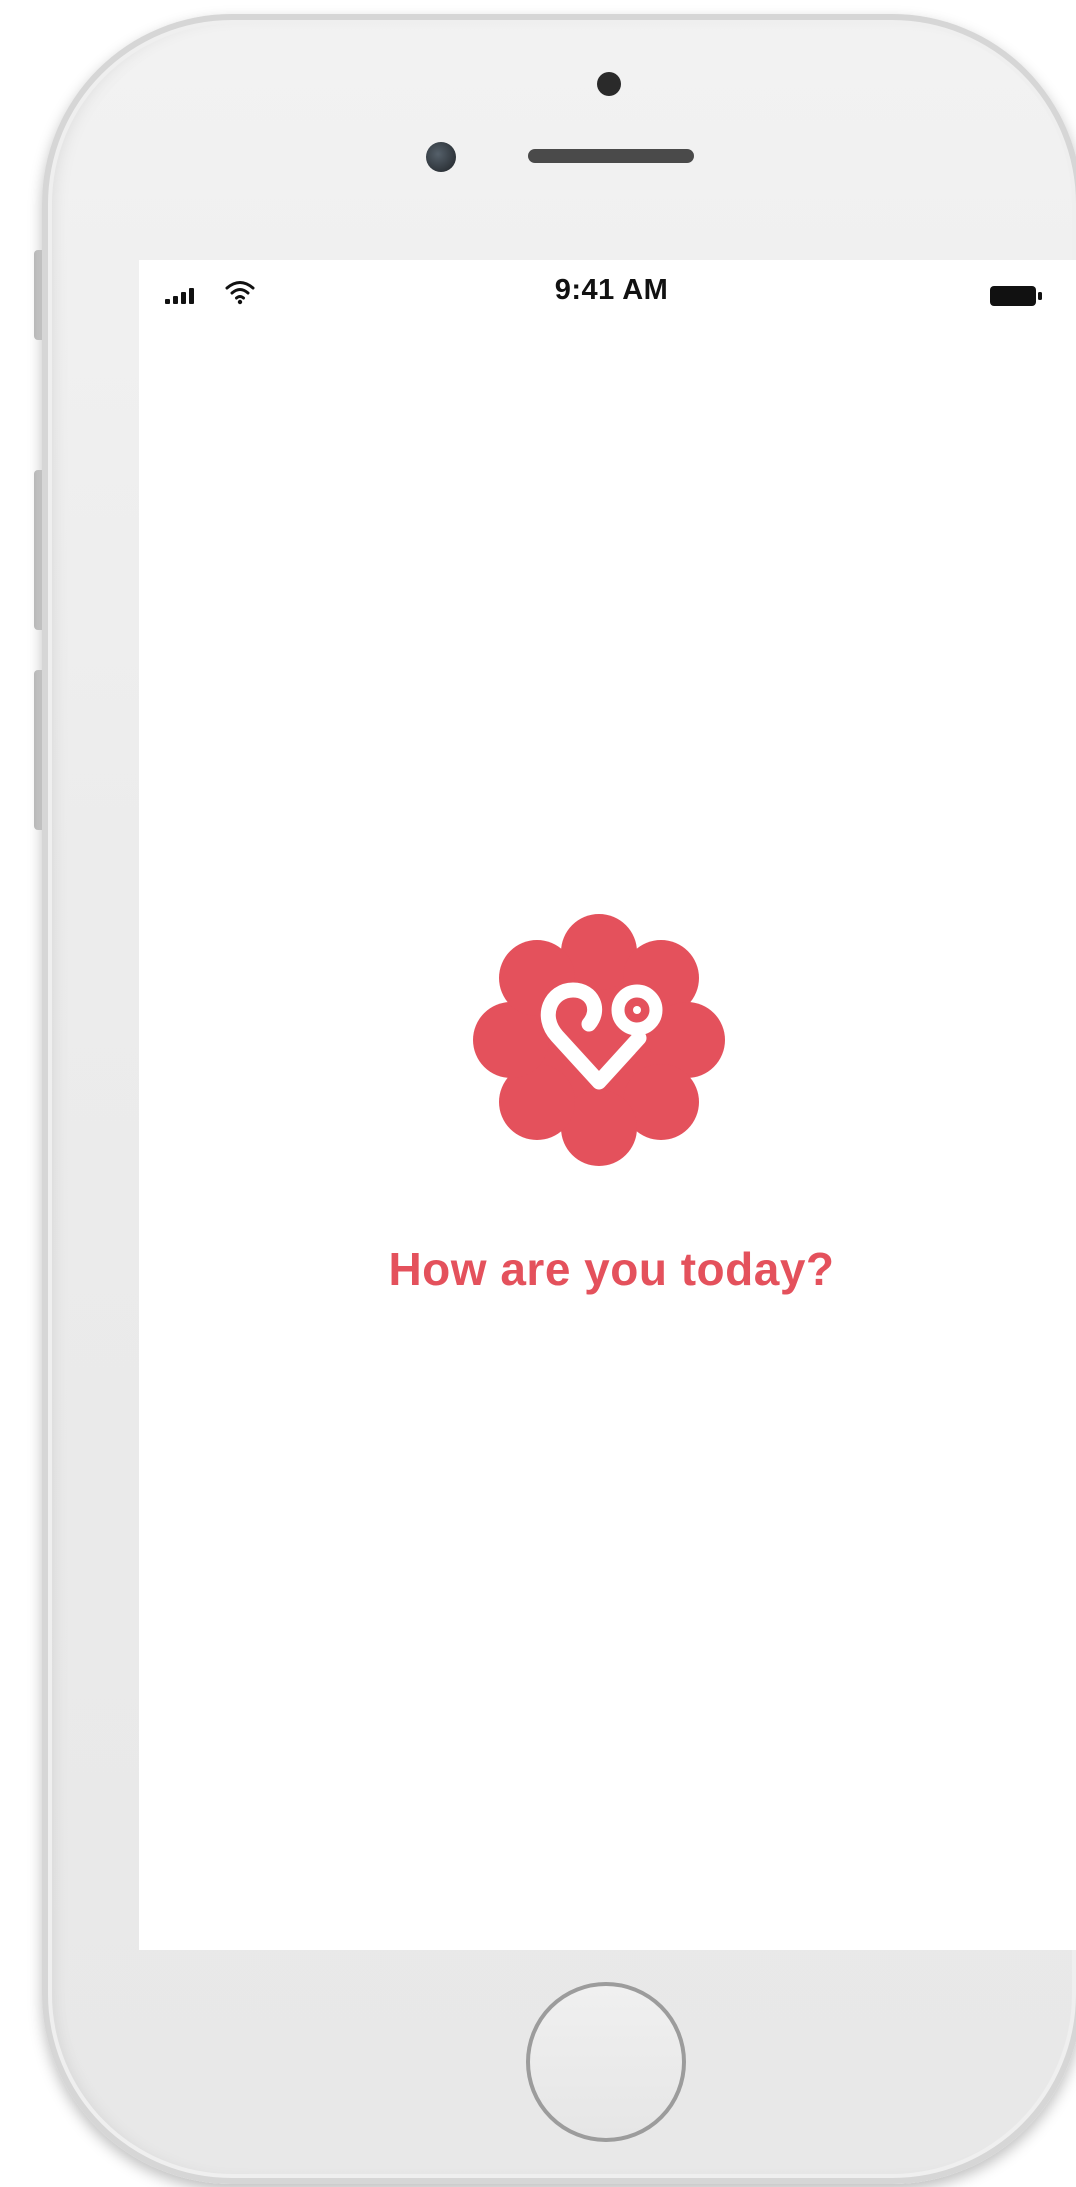  I want to click on front-camera, so click(609, 84).